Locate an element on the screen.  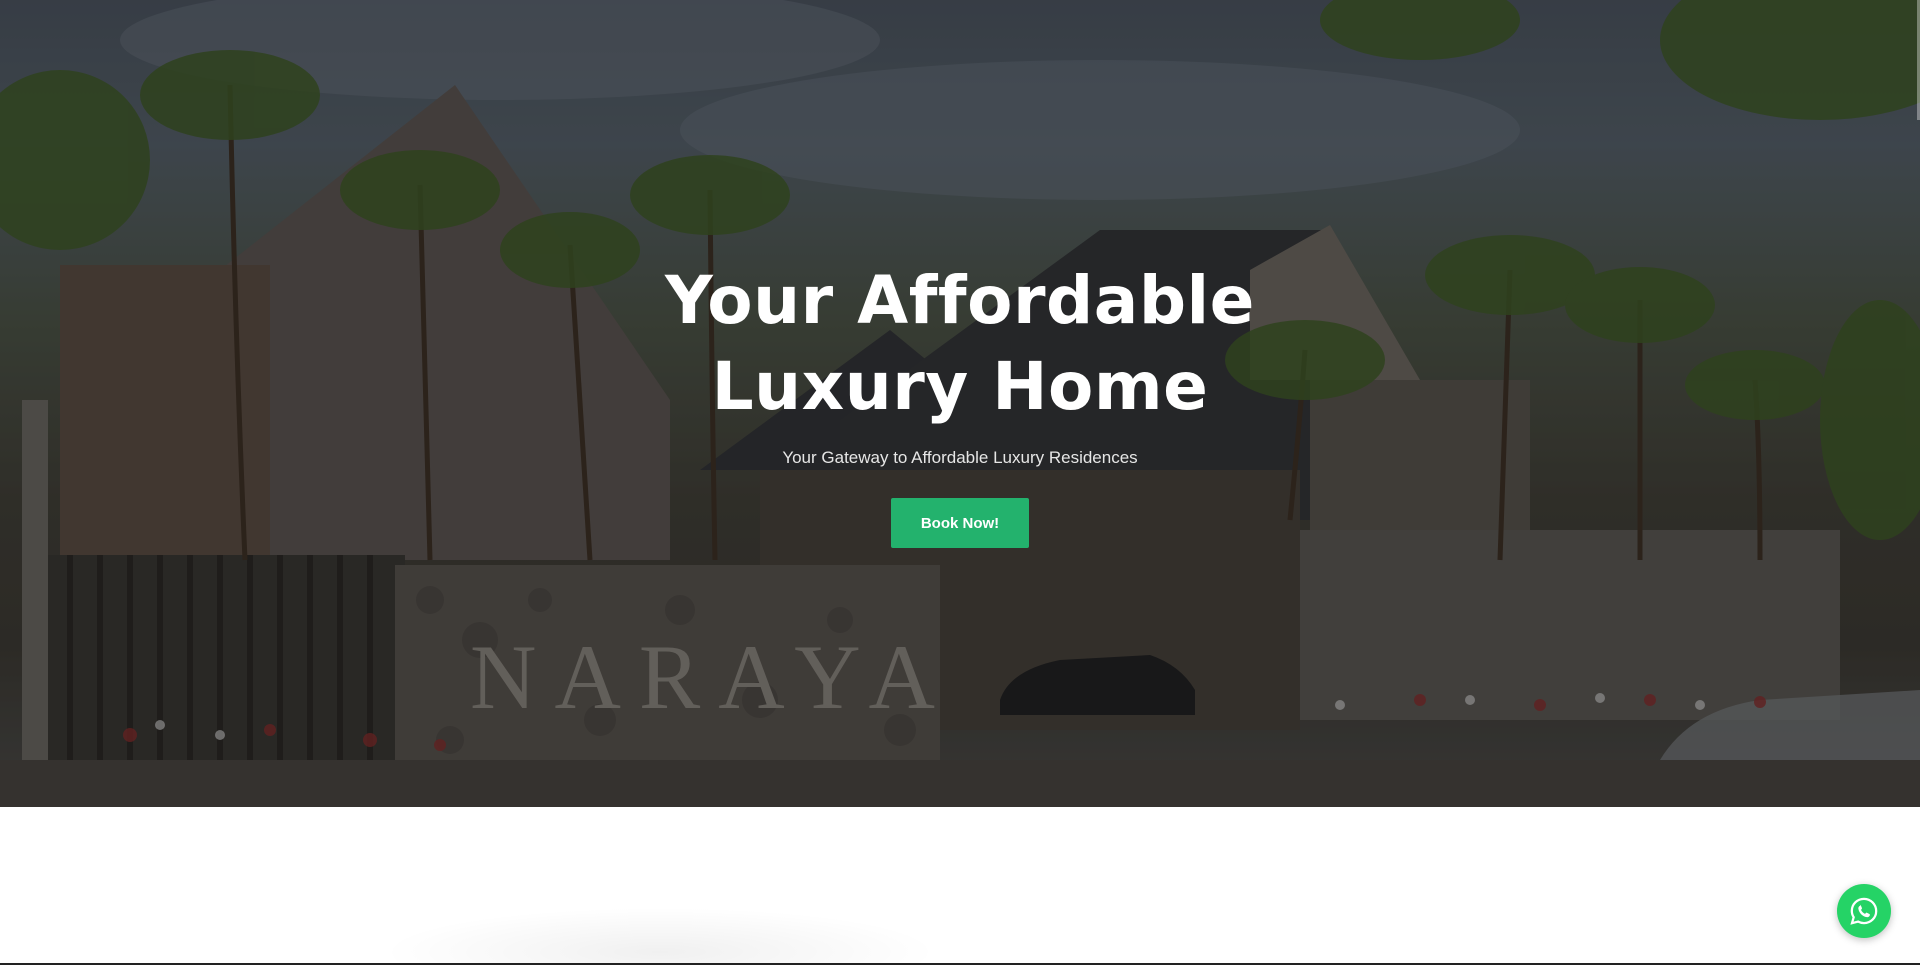
whatsapp-button is located at coordinates (1864, 911).